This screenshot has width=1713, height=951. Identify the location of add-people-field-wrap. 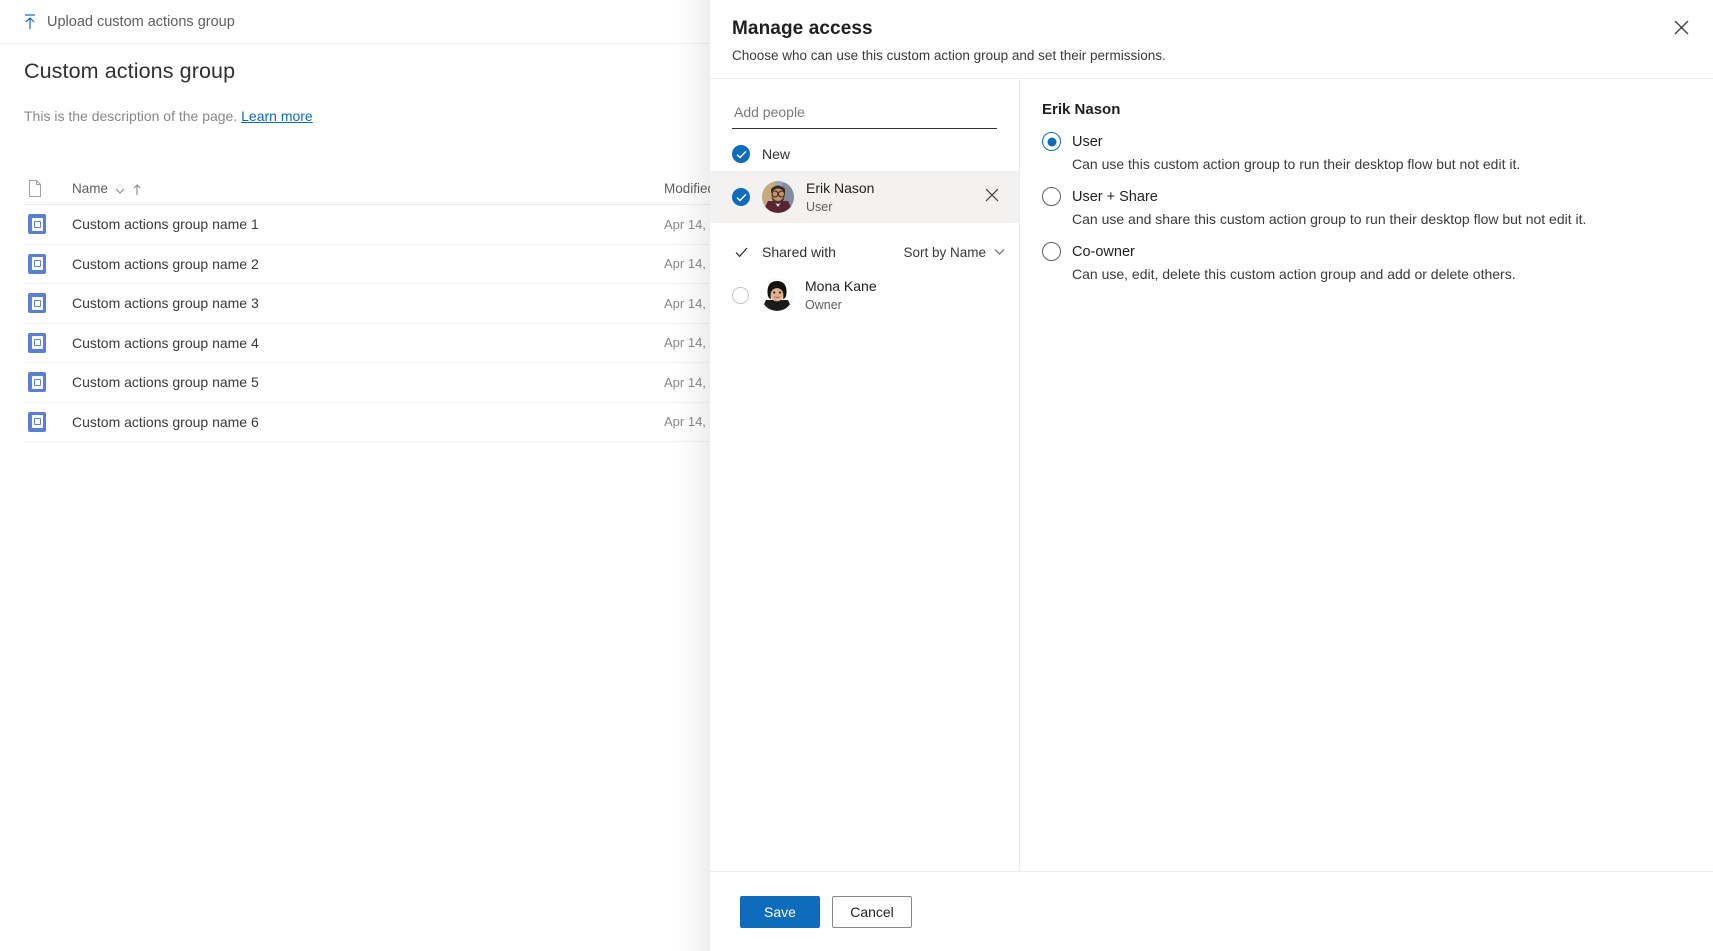
(864, 104).